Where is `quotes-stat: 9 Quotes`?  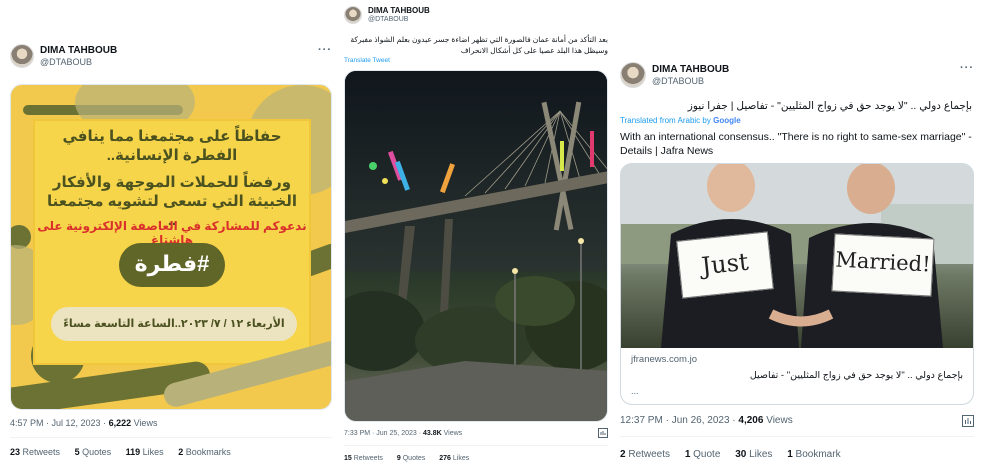 quotes-stat: 9 Quotes is located at coordinates (411, 458).